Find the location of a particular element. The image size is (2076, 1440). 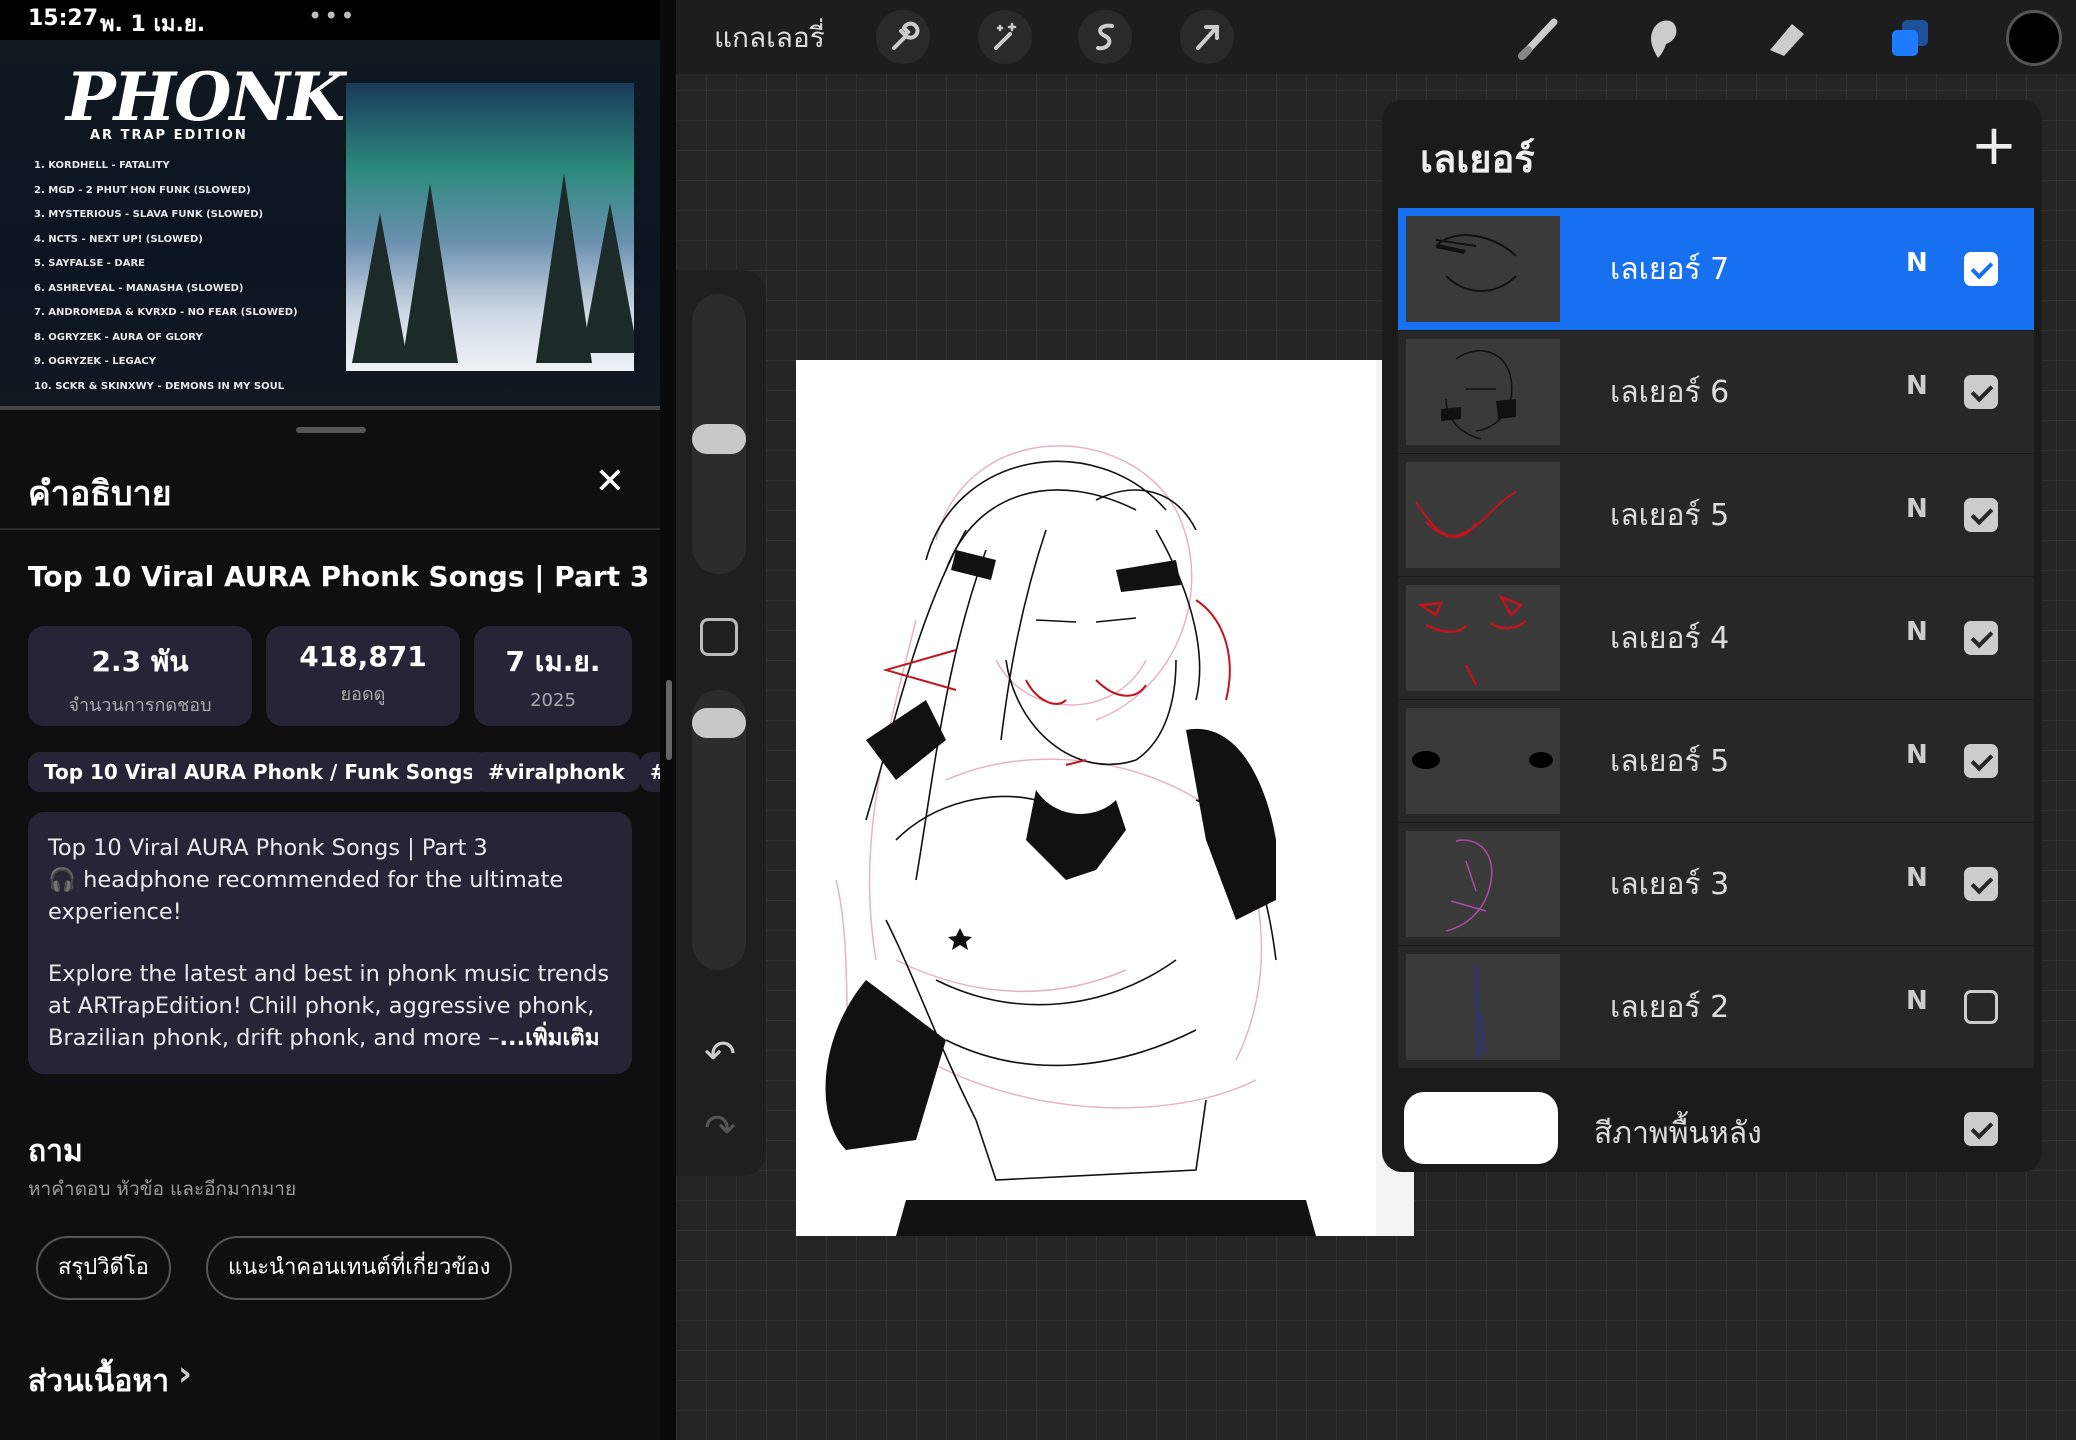

layer-row: เลเยอร์ 6 N is located at coordinates (1716, 392).